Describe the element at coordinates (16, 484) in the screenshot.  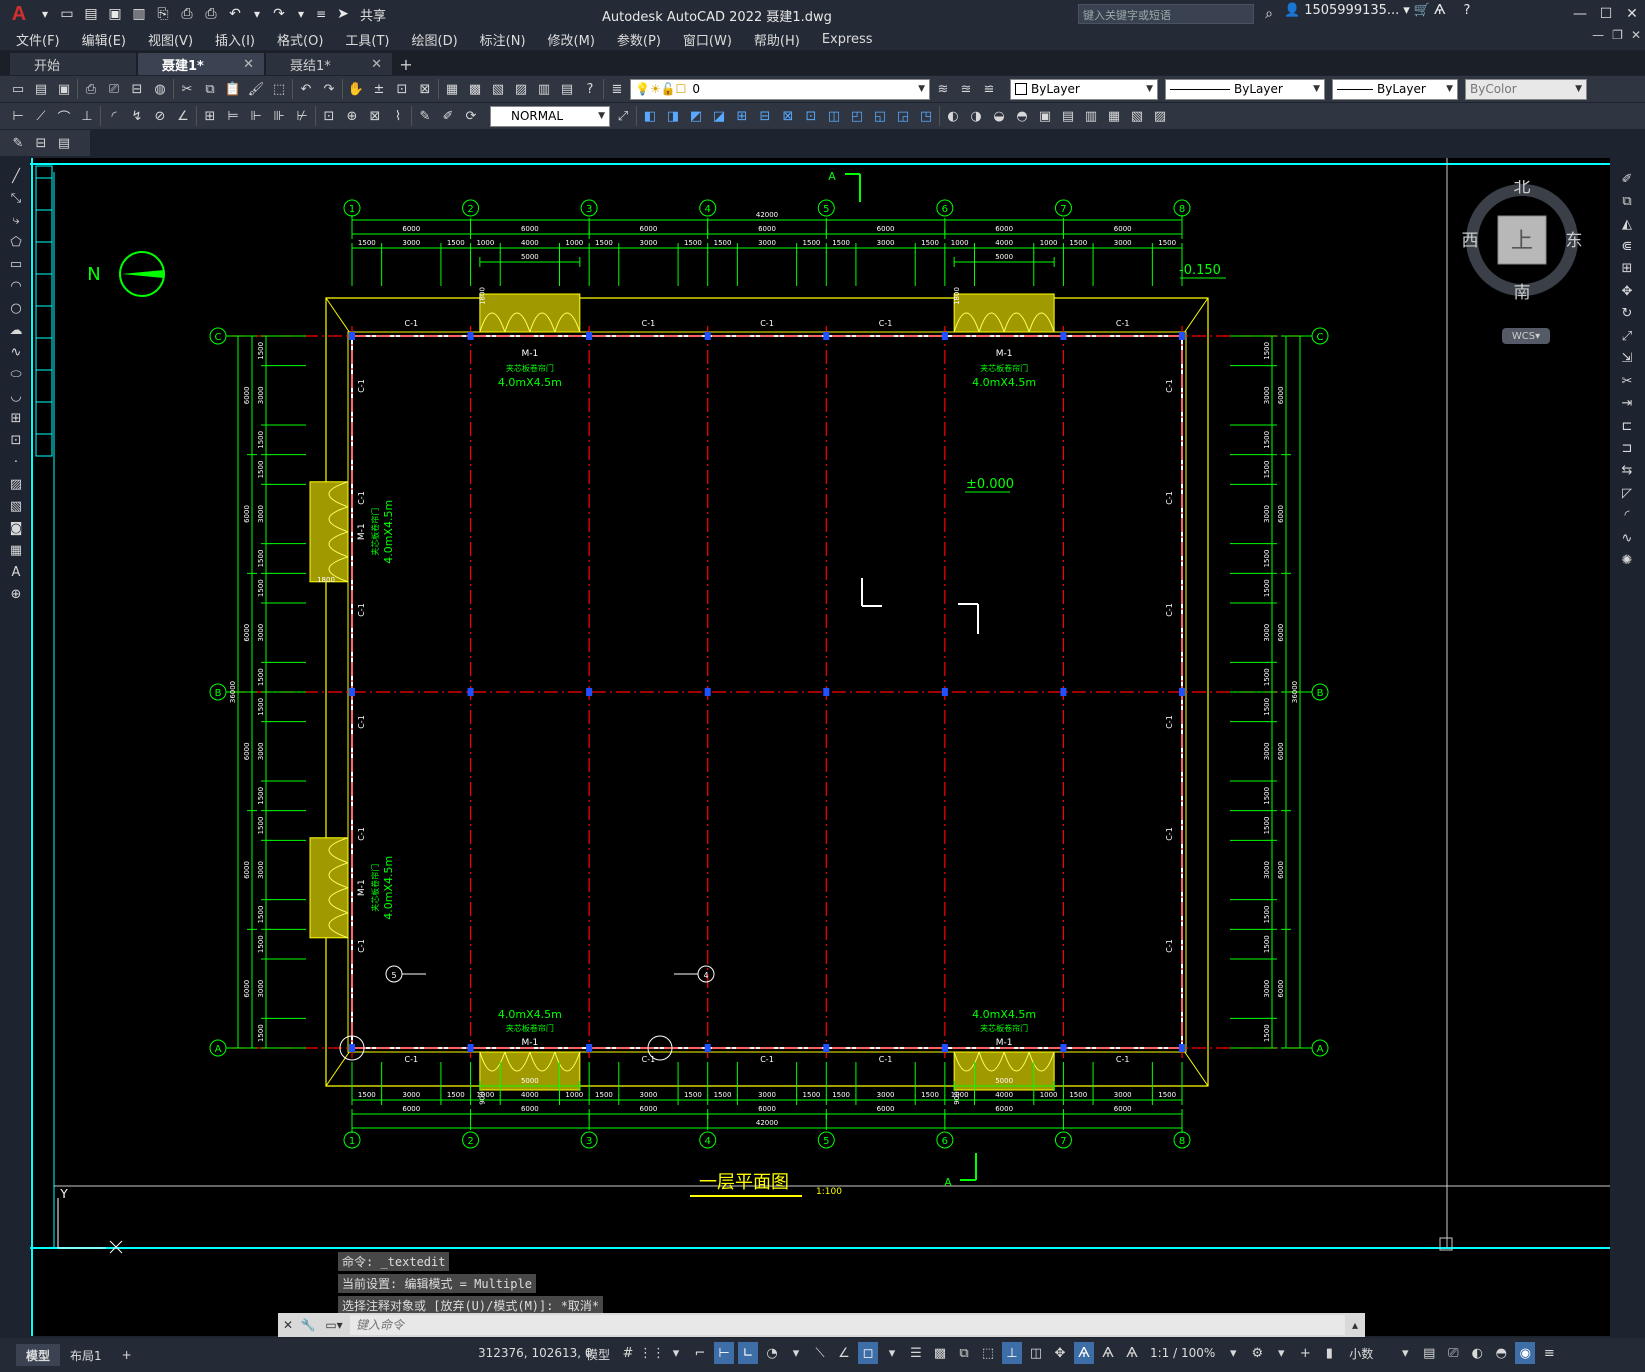
I see `hatch-icon: ▨` at that location.